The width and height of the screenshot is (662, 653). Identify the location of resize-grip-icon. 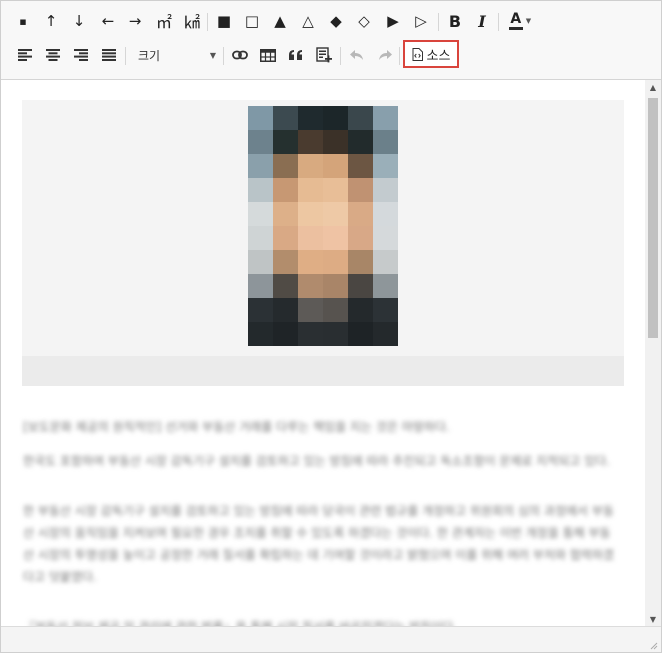
(653, 645).